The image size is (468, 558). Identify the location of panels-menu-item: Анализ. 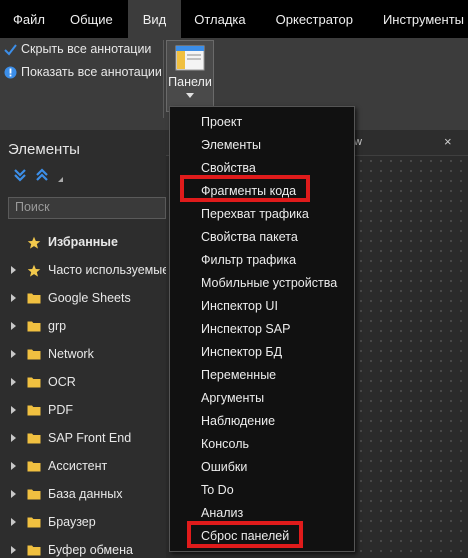
(262, 512).